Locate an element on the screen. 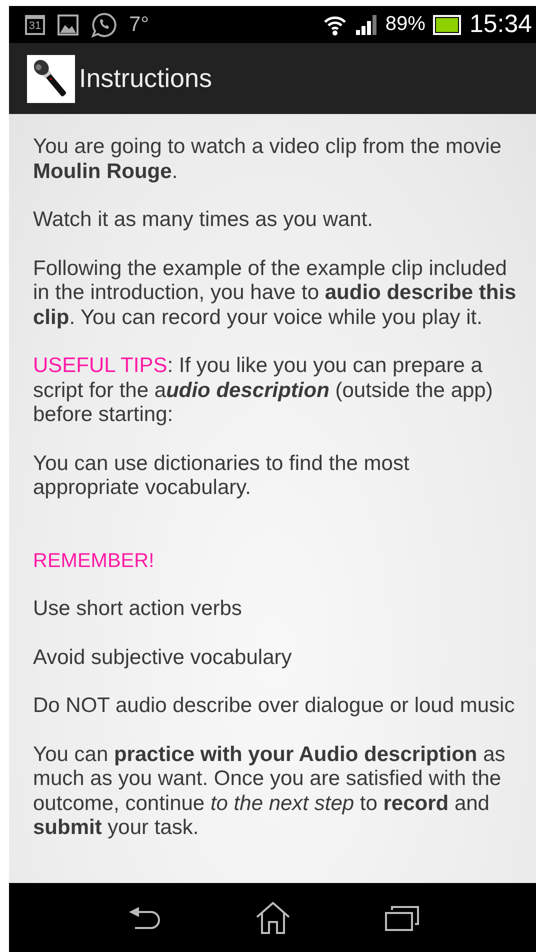  instruction-text: You can practice with your Audio description as much as you want. Once you are satisfied with the outcome, continue to the next step to record and submit your task. is located at coordinates (269, 791).